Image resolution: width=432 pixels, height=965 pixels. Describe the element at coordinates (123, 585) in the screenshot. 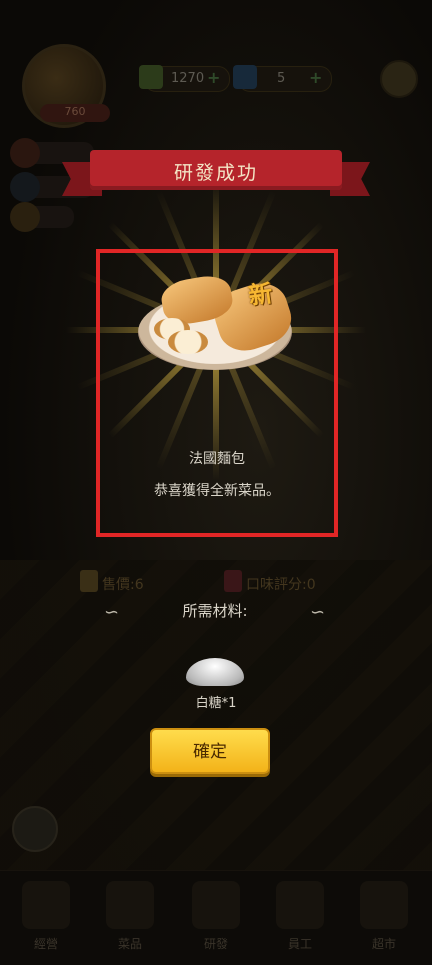

I see `price-label: 售價:6` at that location.